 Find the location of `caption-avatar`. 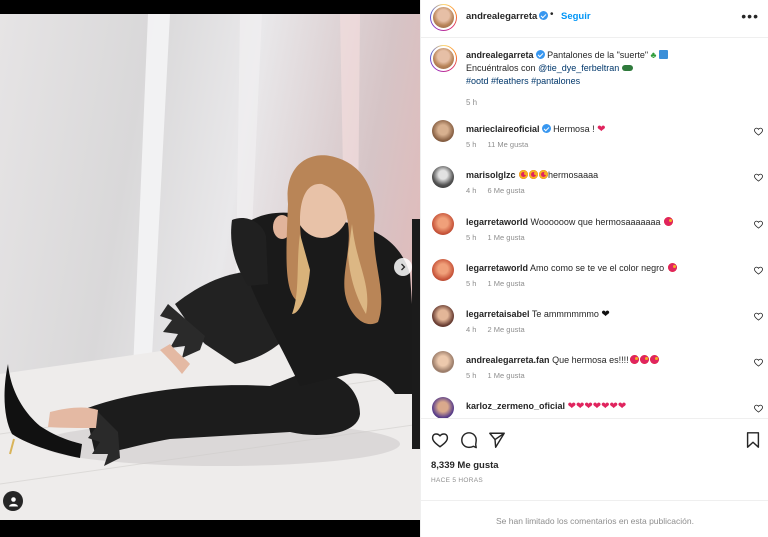

caption-avatar is located at coordinates (443, 58).